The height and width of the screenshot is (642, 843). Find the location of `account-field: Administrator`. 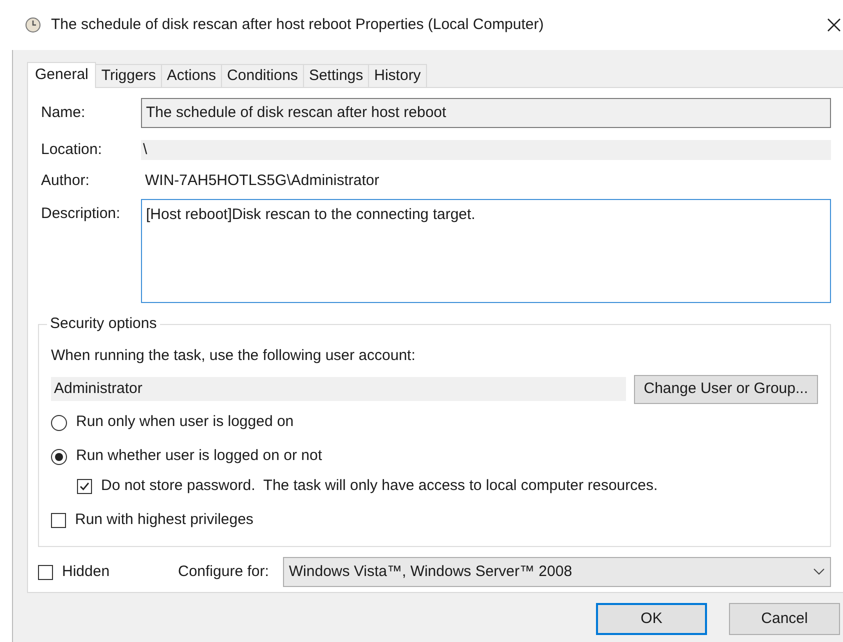

account-field: Administrator is located at coordinates (338, 389).